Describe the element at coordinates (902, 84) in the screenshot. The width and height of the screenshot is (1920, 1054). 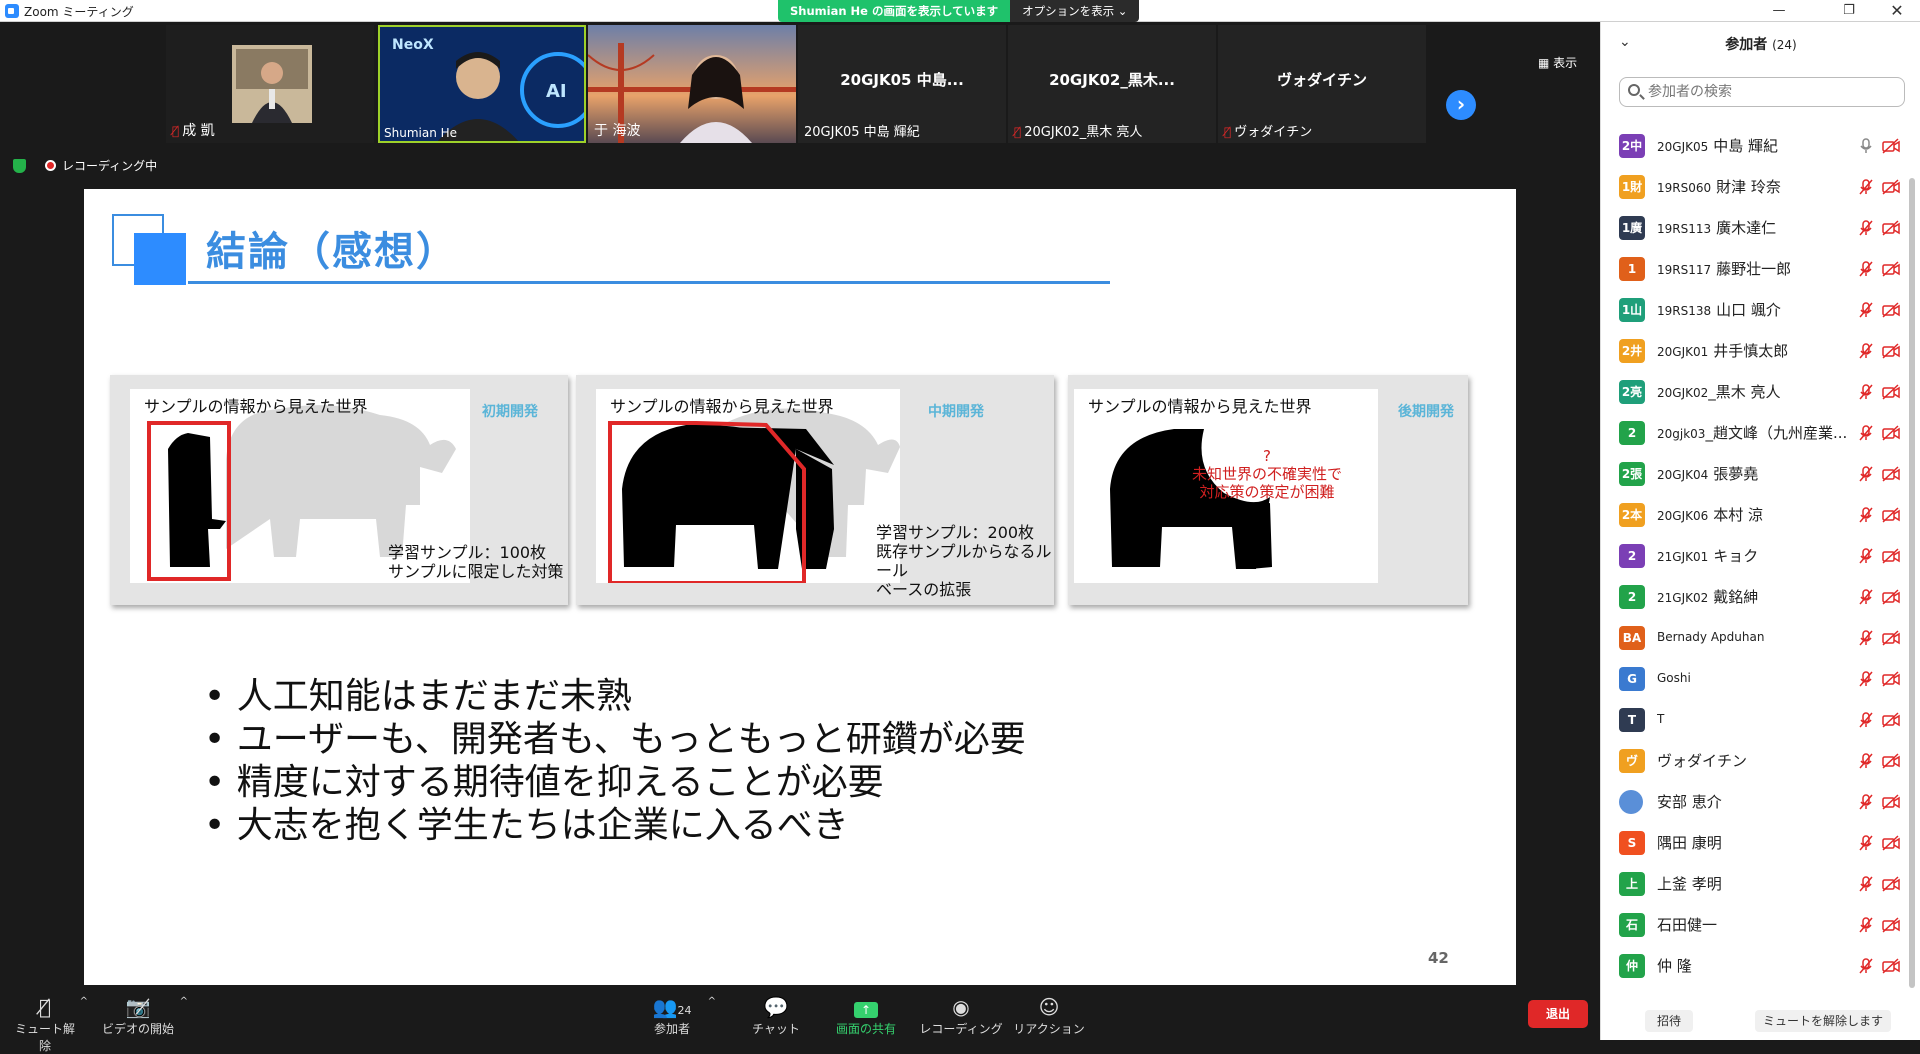
I see `video-tile-4: 20GJK05 中島... 20GJK05 中島 輝紀` at that location.